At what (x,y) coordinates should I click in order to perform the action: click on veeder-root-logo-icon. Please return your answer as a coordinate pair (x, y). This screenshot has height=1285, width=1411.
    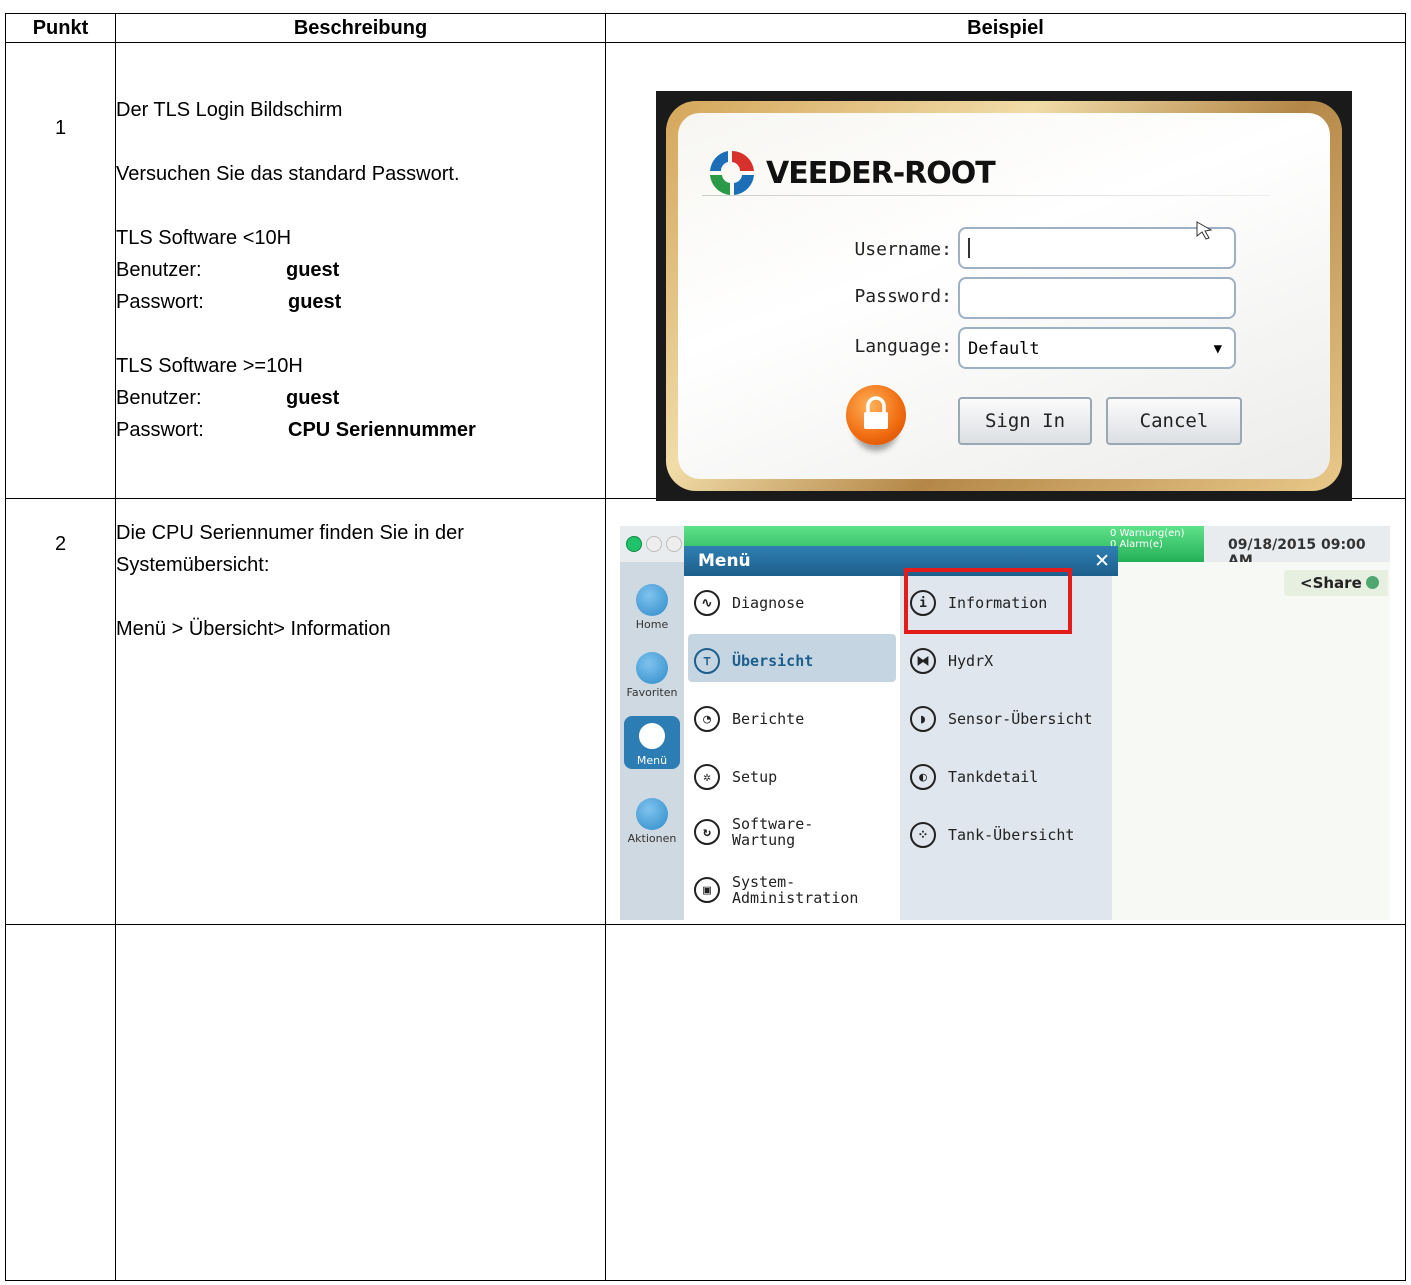
    Looking at the image, I should click on (732, 172).